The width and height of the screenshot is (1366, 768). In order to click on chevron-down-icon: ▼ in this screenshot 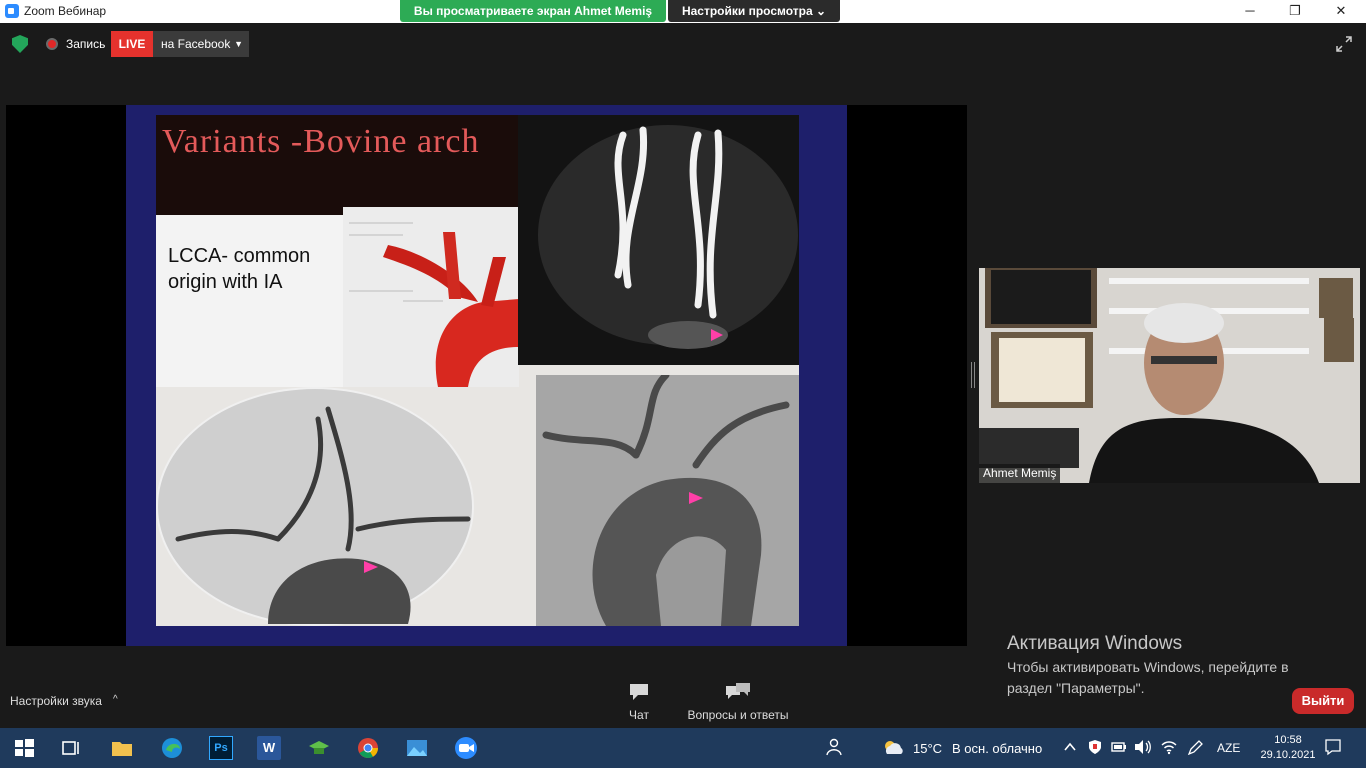, I will do `click(238, 44)`.